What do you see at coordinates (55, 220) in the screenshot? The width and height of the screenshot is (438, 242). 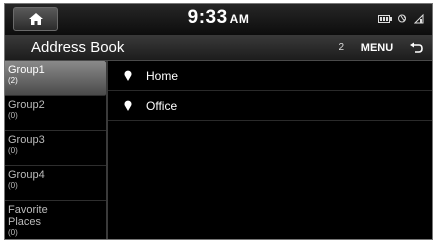 I see `group-tab-favorite-places: Favorite Places (0)` at bounding box center [55, 220].